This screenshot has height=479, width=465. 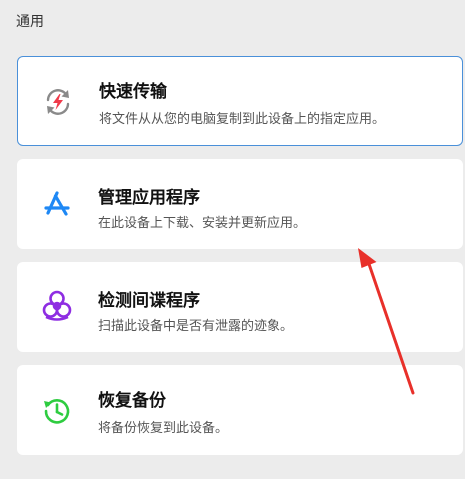 What do you see at coordinates (30, 22) in the screenshot?
I see `section-label: 通用` at bounding box center [30, 22].